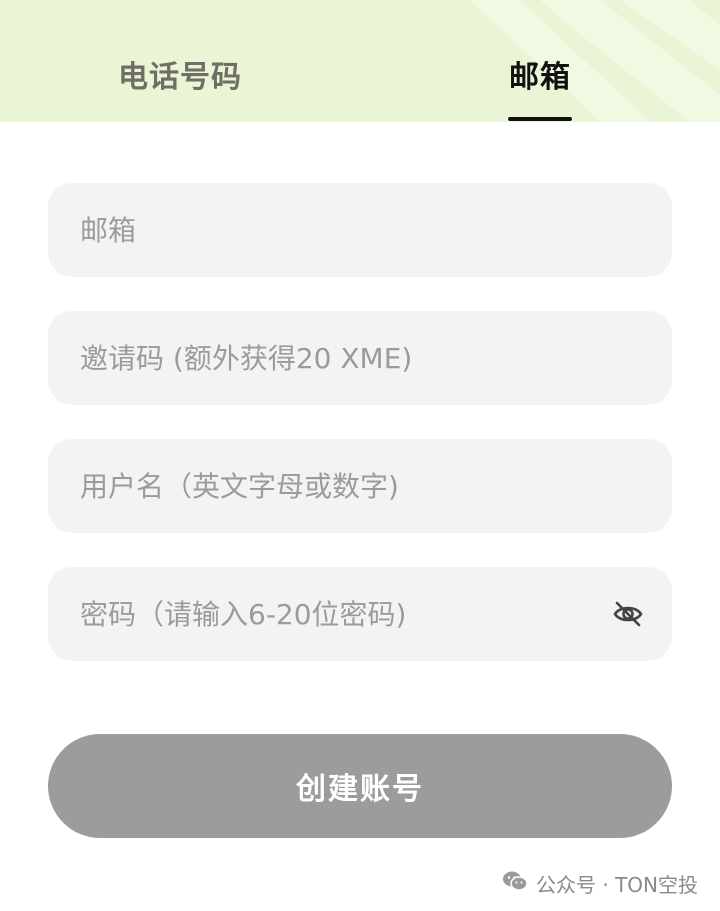 Image resolution: width=720 pixels, height=911 pixels. I want to click on username-field-container, so click(360, 486).